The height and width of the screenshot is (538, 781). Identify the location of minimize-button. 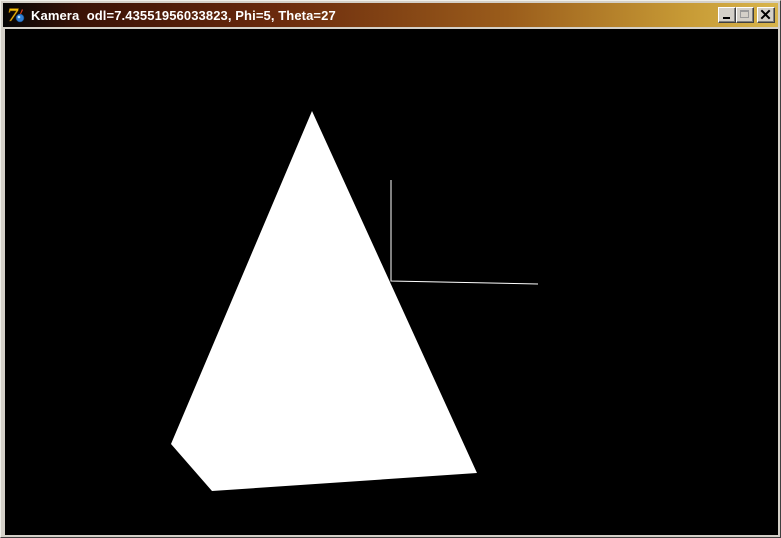
(727, 15).